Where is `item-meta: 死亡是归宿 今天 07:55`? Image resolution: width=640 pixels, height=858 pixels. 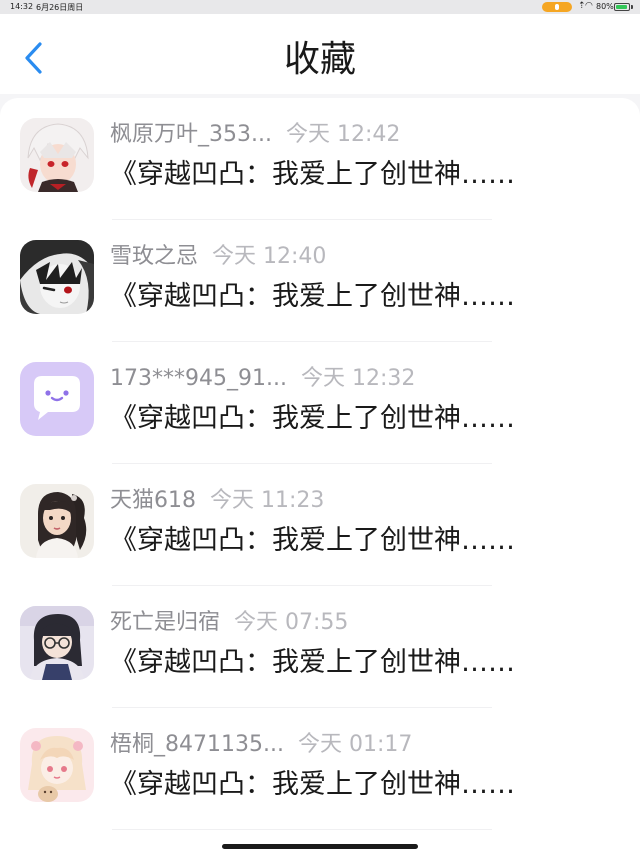 item-meta: 死亡是归宿 今天 07:55 is located at coordinates (229, 623).